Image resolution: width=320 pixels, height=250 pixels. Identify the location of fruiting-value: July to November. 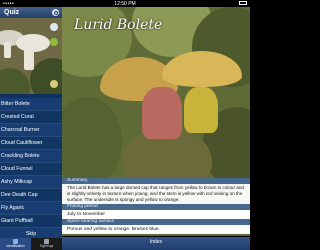
(156, 214).